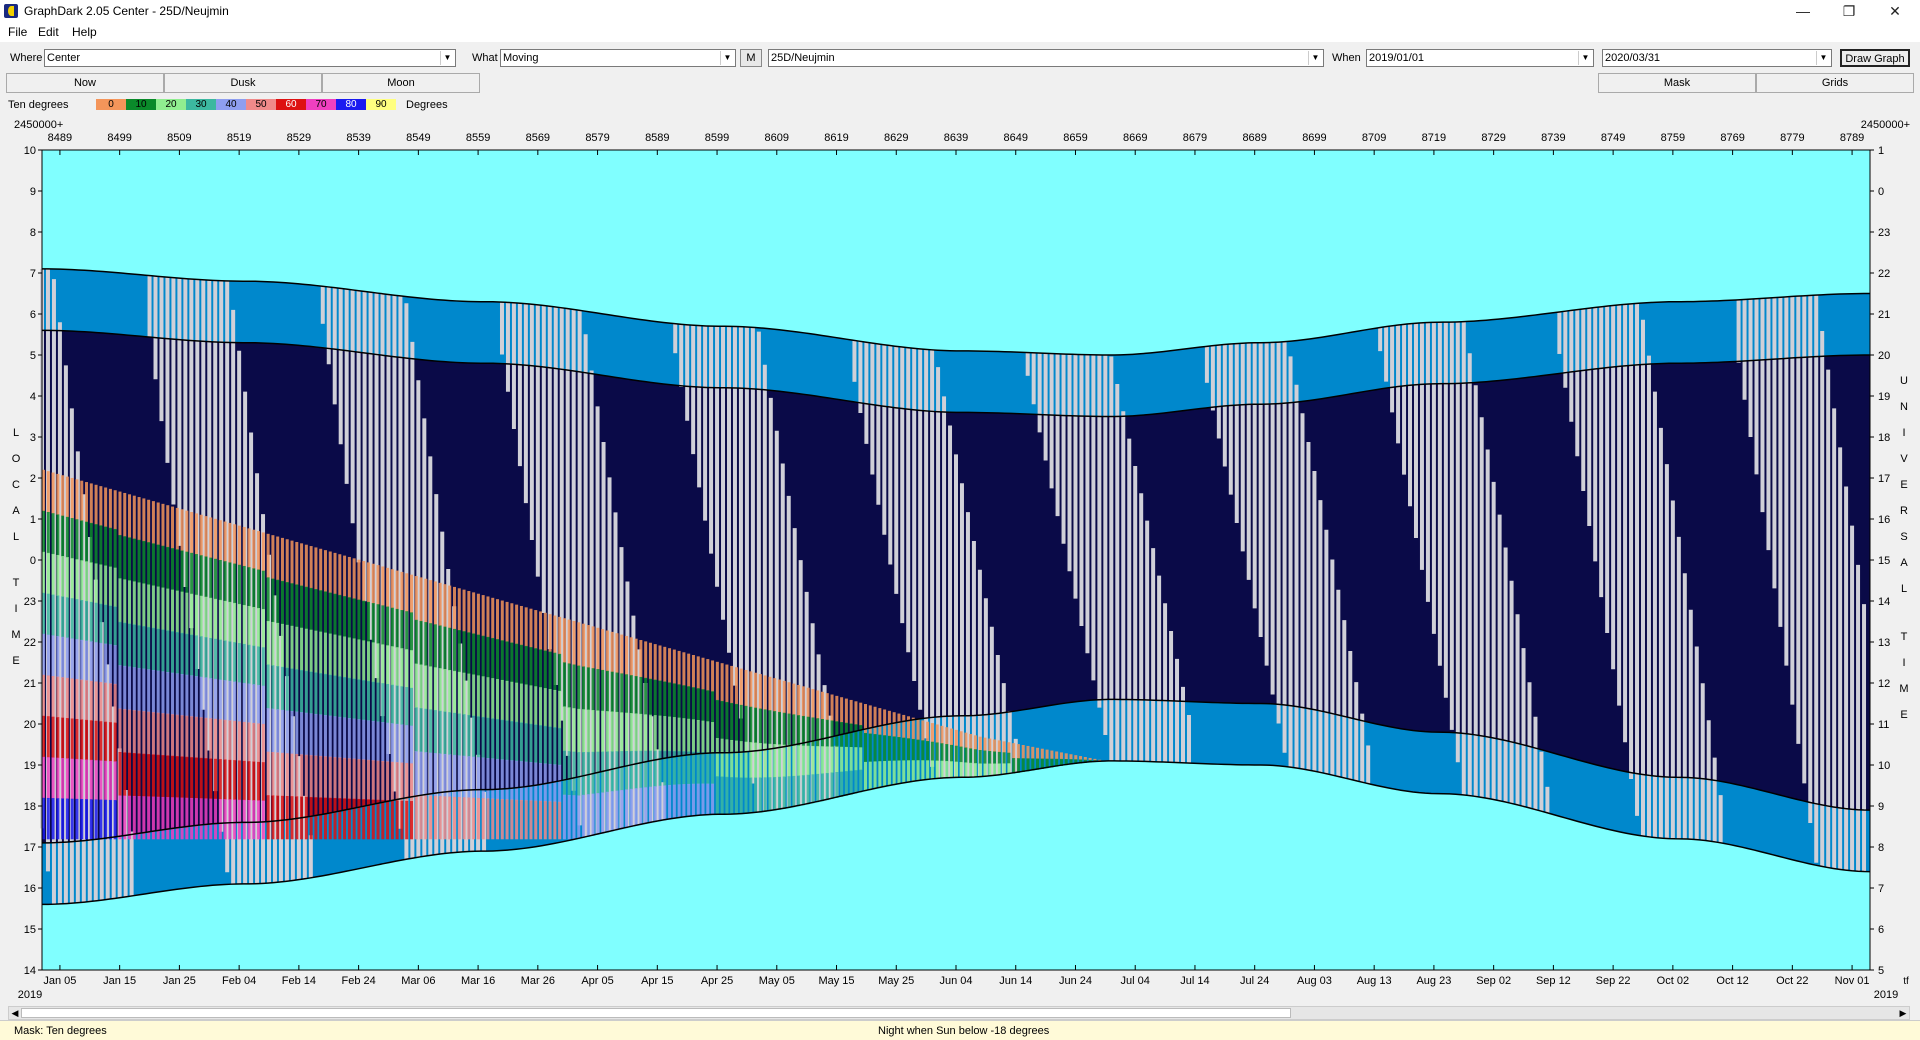 This screenshot has width=1920, height=1040. What do you see at coordinates (48, 32) in the screenshot?
I see `menu-edit: Edit` at bounding box center [48, 32].